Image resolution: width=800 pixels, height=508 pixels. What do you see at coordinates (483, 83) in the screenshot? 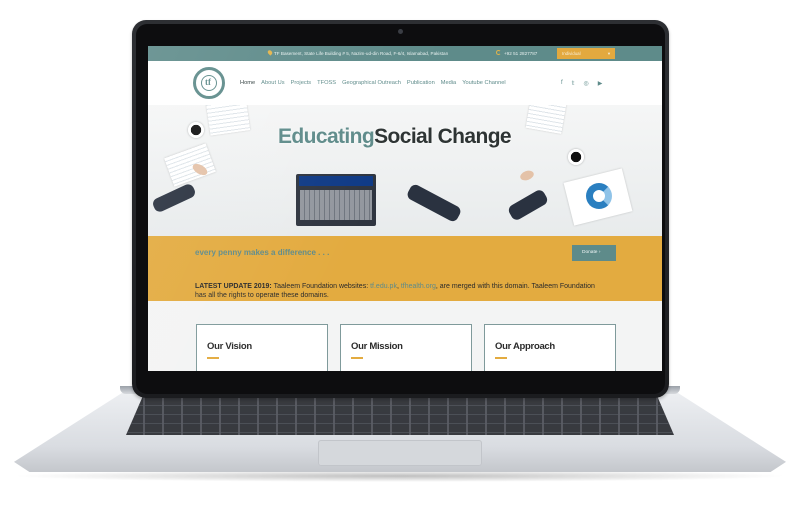
I see `nav-youtube-channel: Youtube Channel` at bounding box center [483, 83].